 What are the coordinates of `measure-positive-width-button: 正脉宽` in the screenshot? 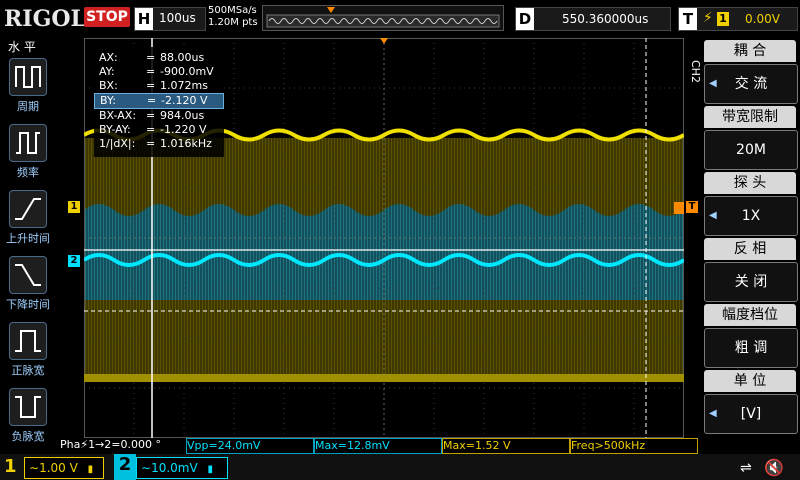 It's located at (28, 350).